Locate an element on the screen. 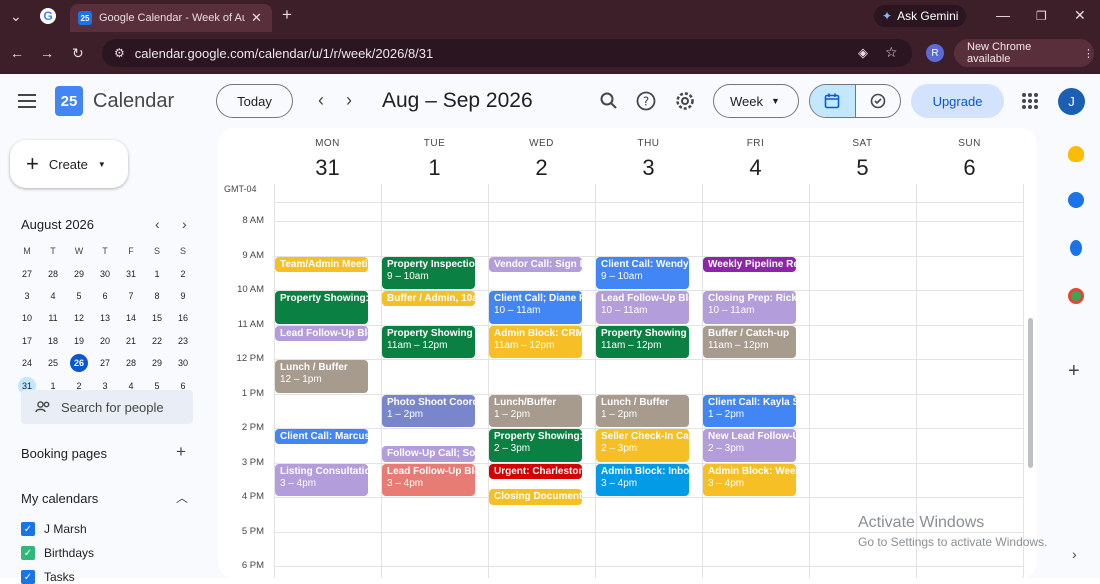 This screenshot has height=584, width=1100. calendar-event: Photo Shoot Coordination1 – 2pm is located at coordinates (428, 410).